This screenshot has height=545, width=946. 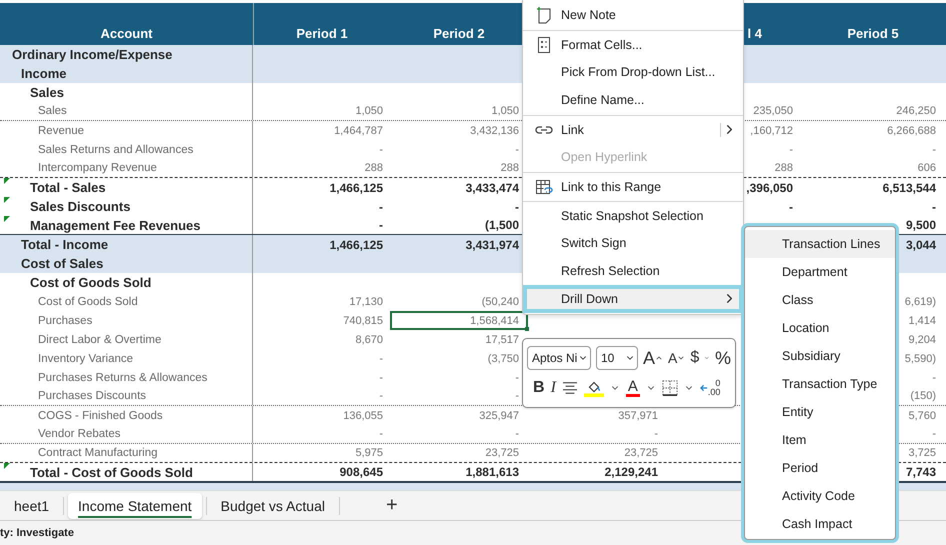 I want to click on decrease-font-button: A, so click(x=677, y=358).